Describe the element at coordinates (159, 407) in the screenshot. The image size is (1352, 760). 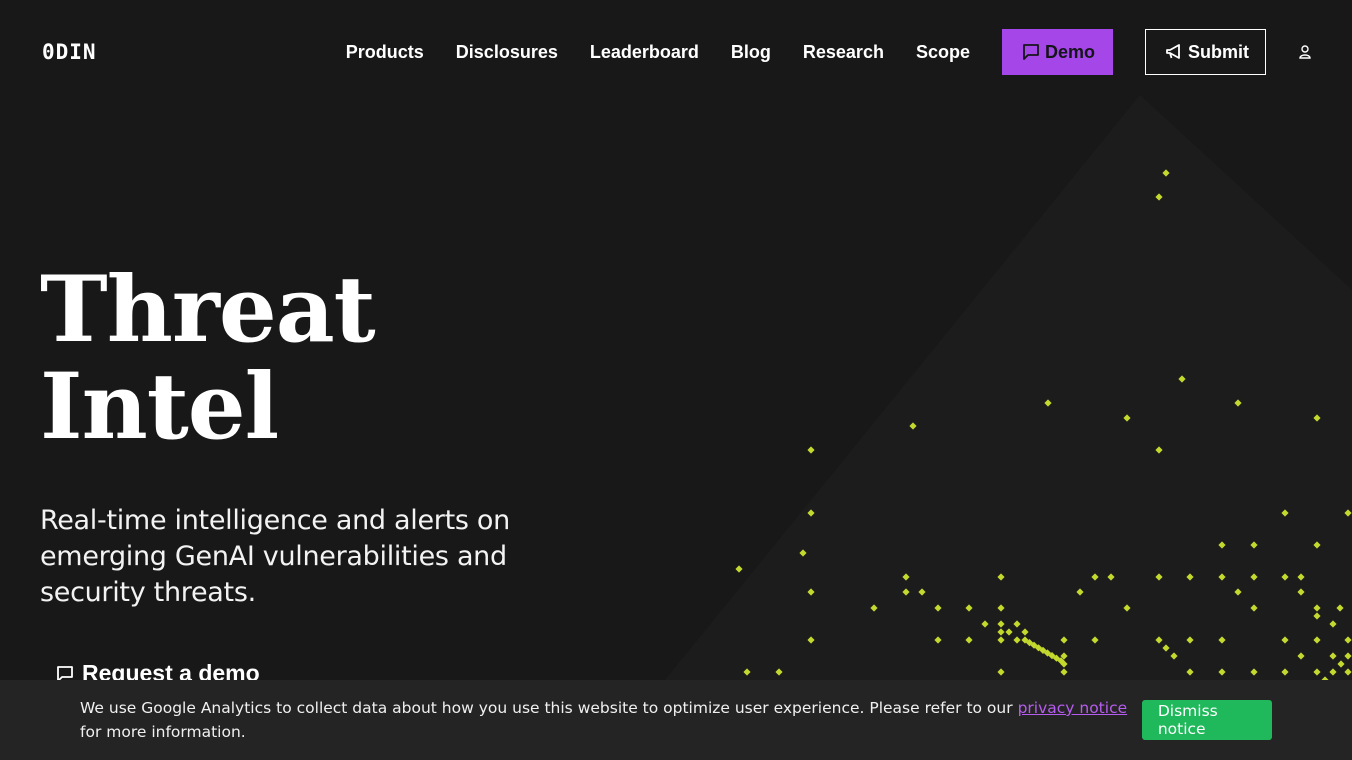
I see `hero-title-line2: Intel` at that location.